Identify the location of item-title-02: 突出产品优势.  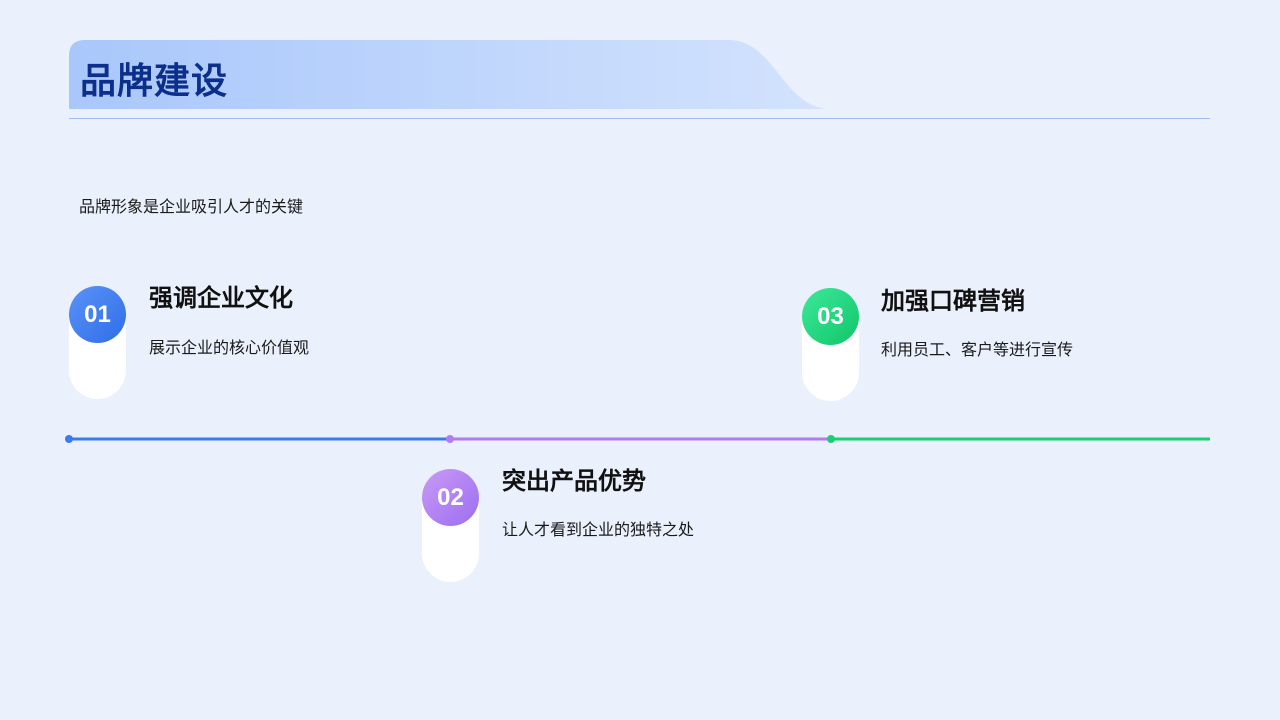
(574, 481).